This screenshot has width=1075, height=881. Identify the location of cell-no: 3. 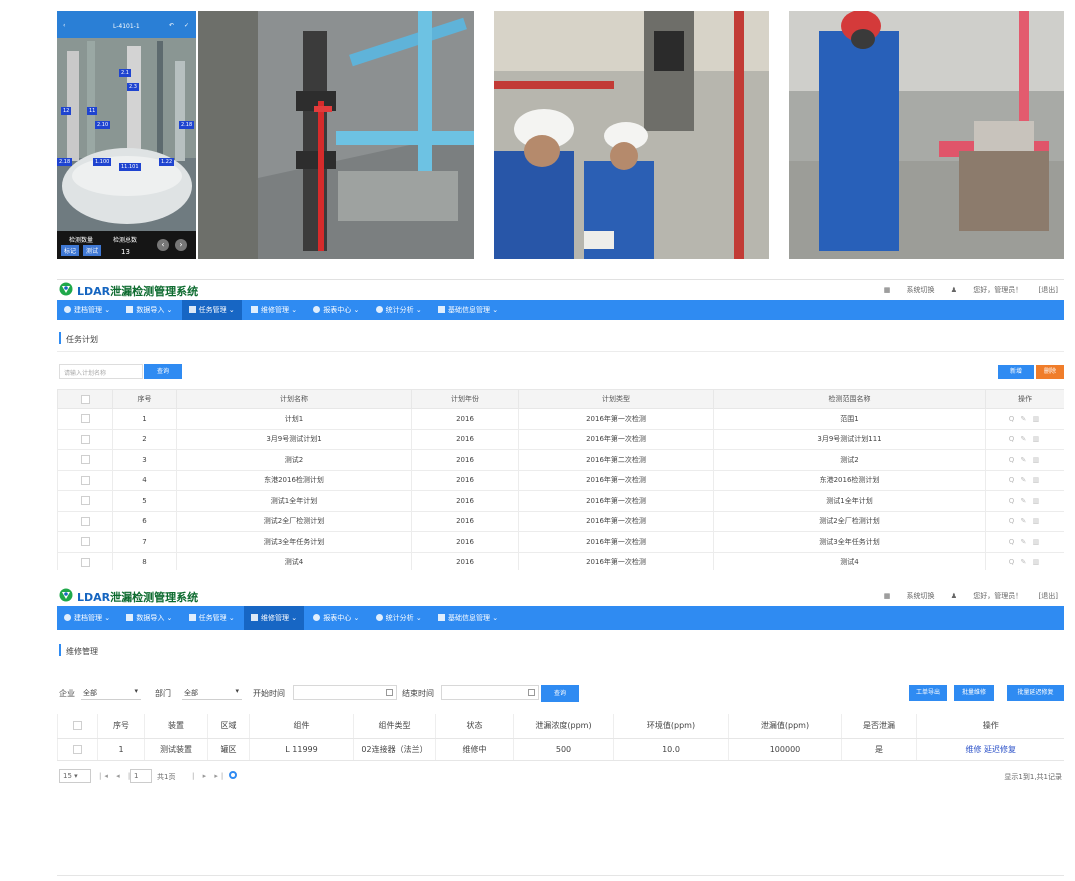
(144, 460).